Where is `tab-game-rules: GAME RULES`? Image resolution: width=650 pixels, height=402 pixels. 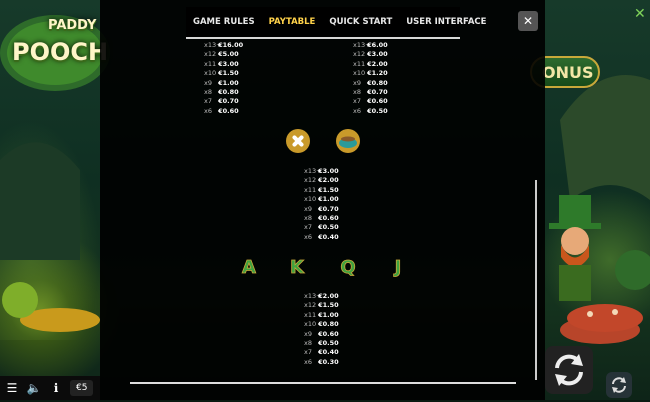
tab-game-rules: GAME RULES is located at coordinates (224, 22).